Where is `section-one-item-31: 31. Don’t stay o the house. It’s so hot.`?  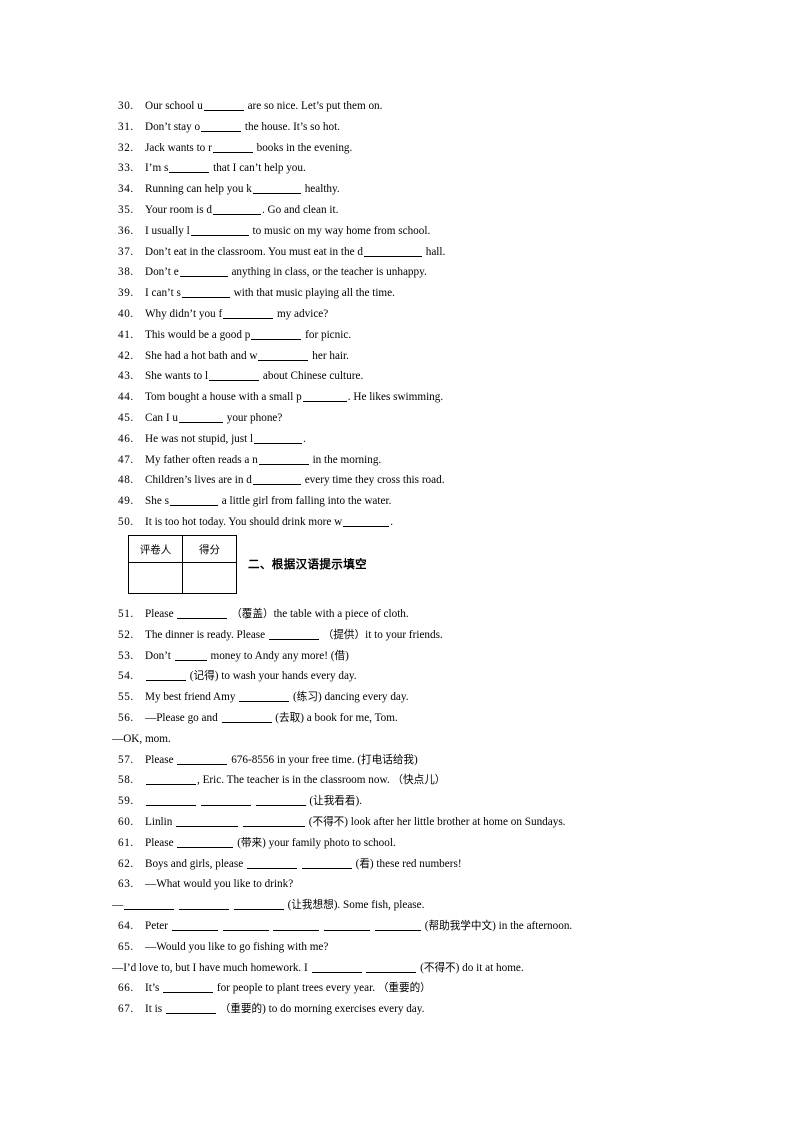 section-one-item-31: 31. Don’t stay o the house. It’s so hot. is located at coordinates (402, 127).